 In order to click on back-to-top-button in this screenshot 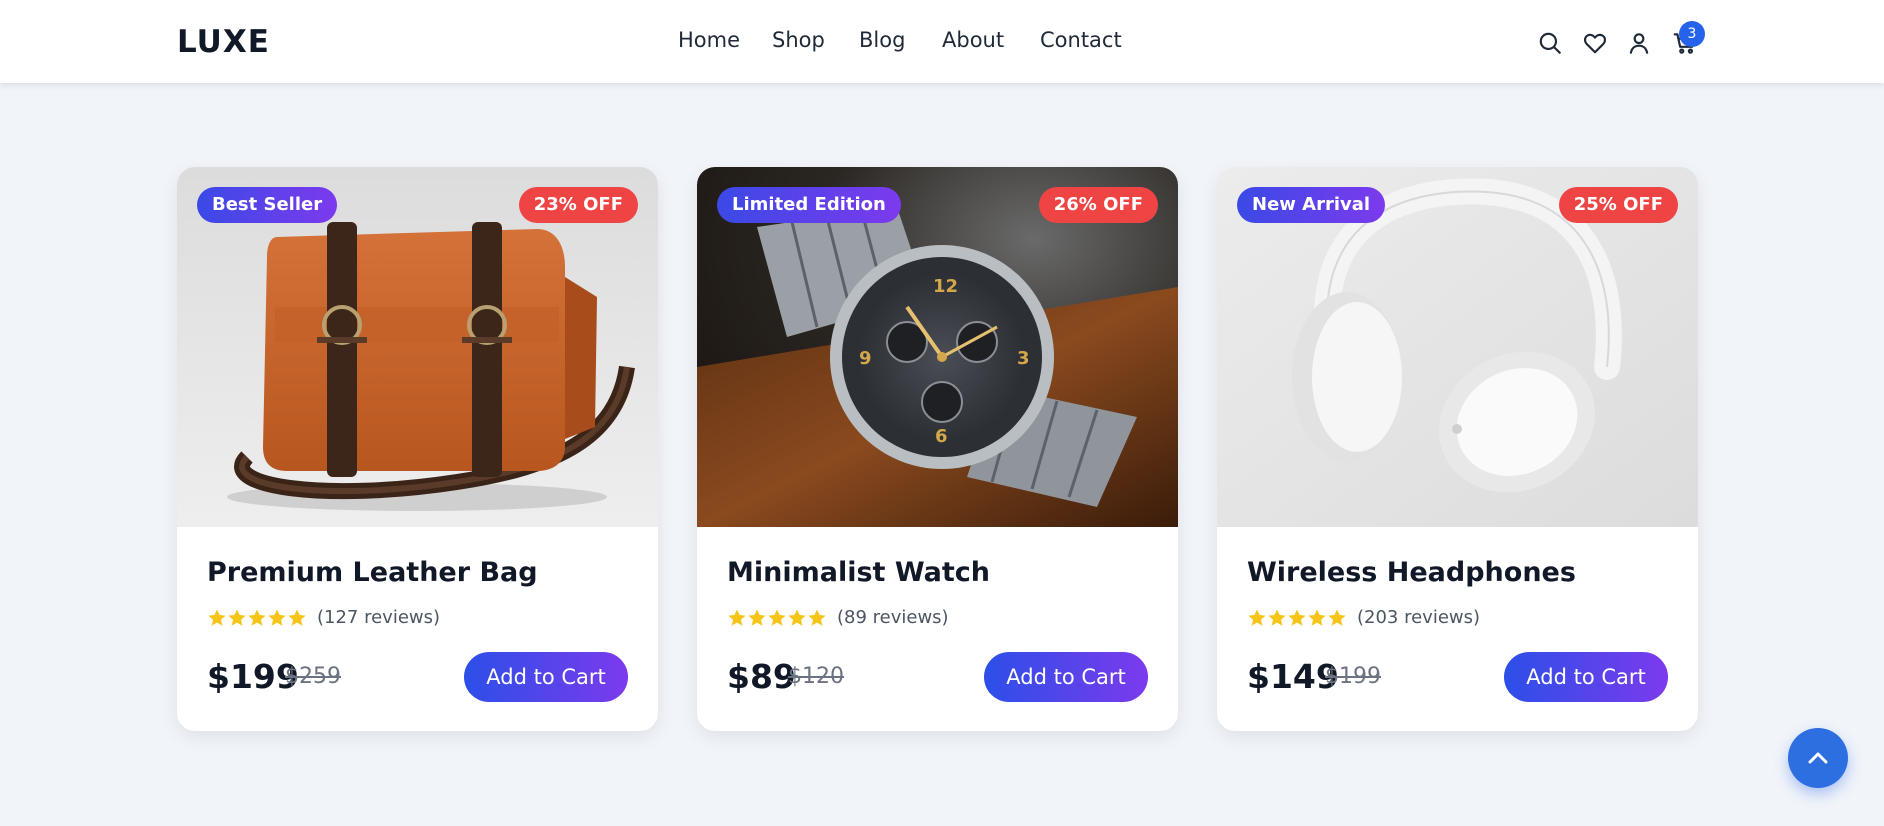, I will do `click(1818, 758)`.